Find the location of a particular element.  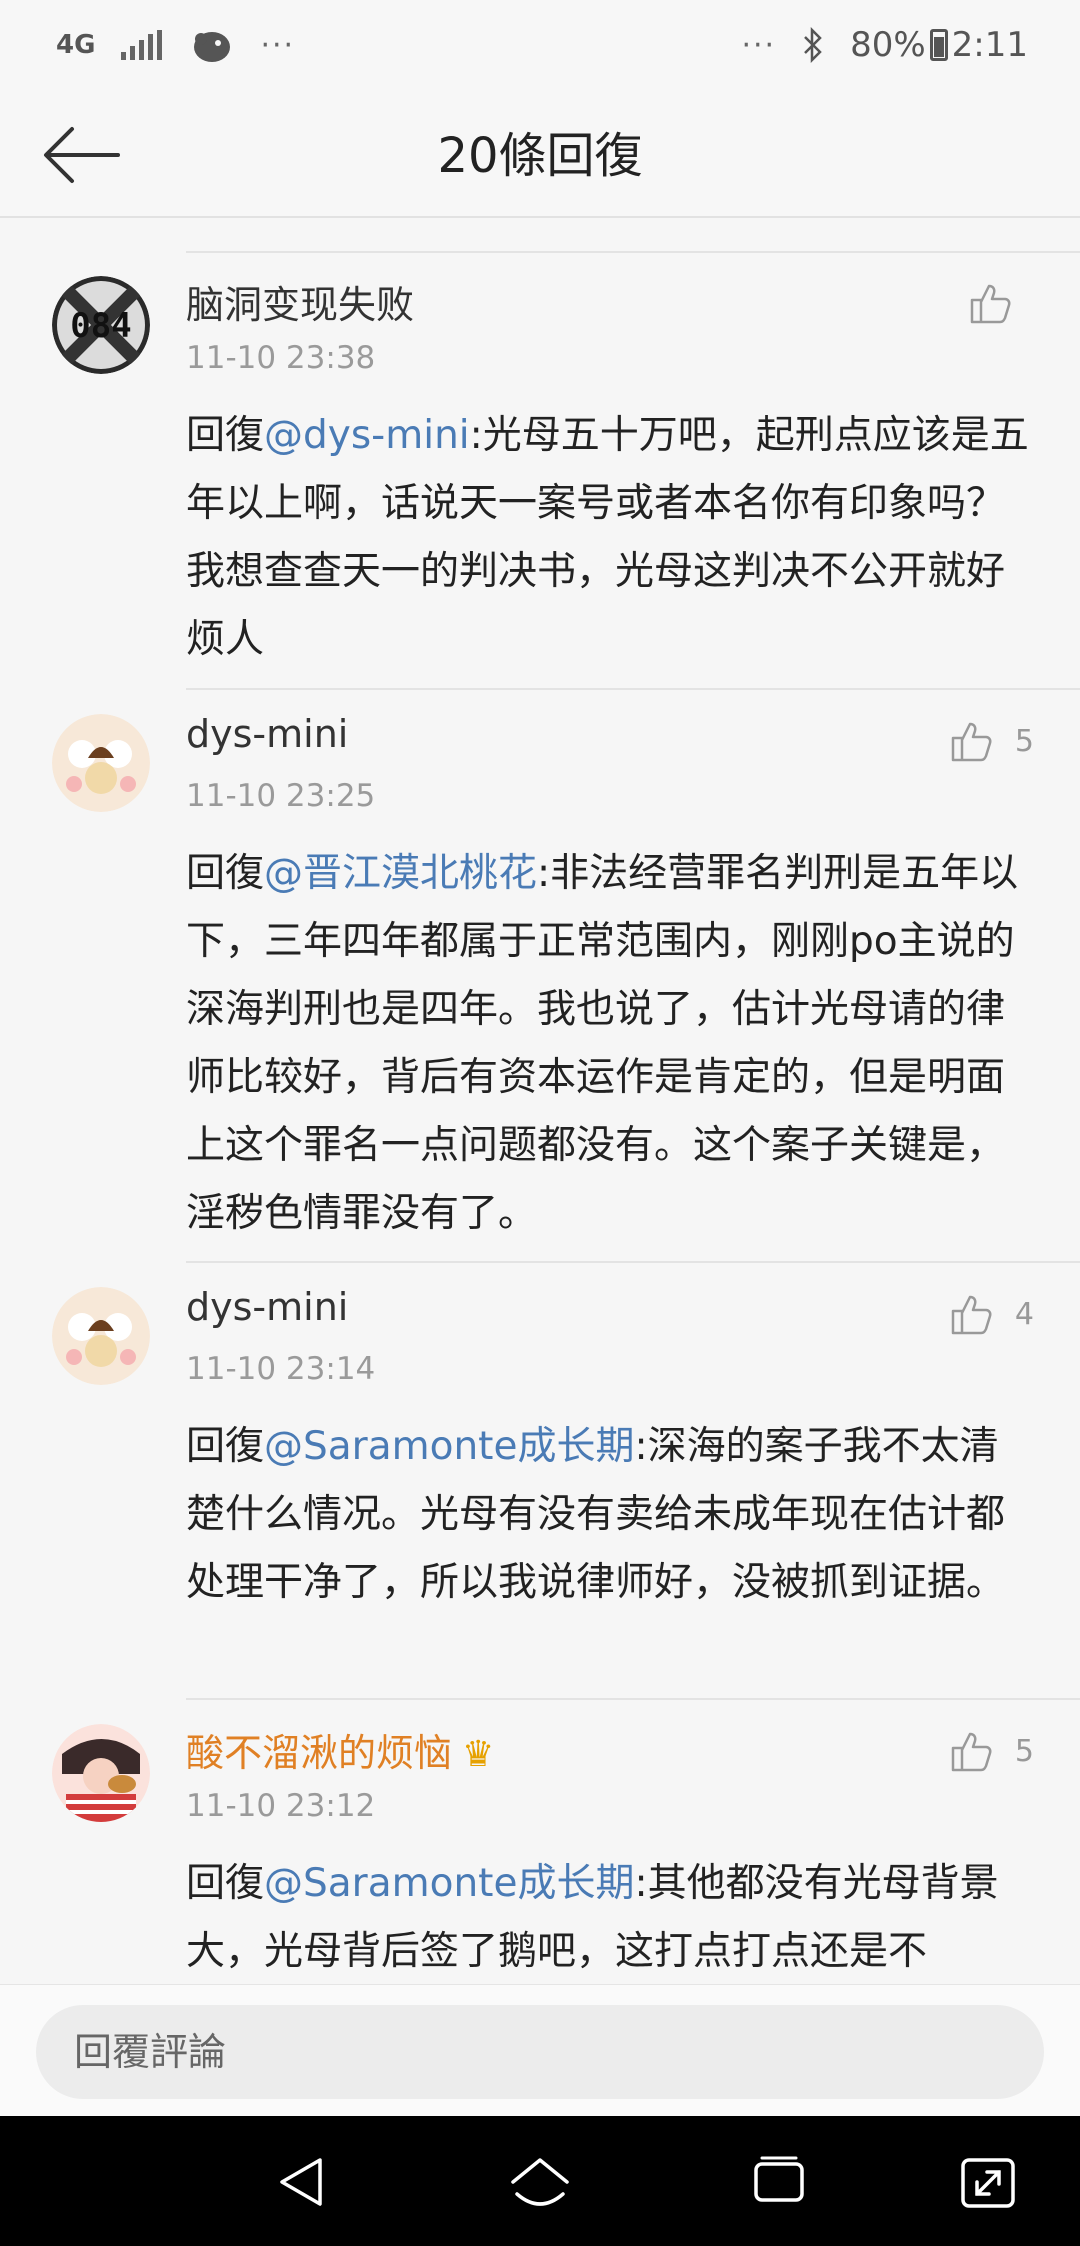

avatar: 084 is located at coordinates (101, 325).